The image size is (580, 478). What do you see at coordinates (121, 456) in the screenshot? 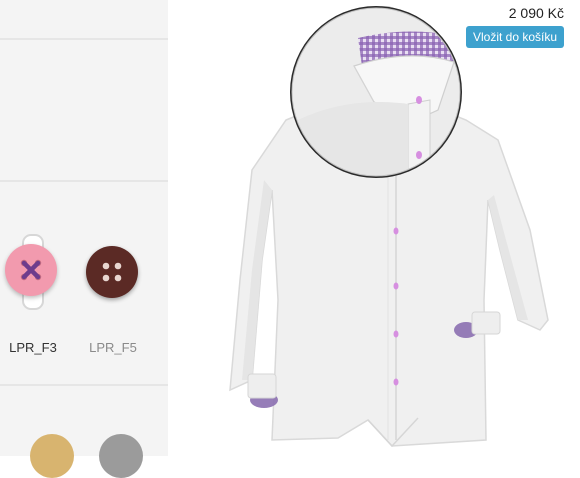
I see `color-swatch-gray` at bounding box center [121, 456].